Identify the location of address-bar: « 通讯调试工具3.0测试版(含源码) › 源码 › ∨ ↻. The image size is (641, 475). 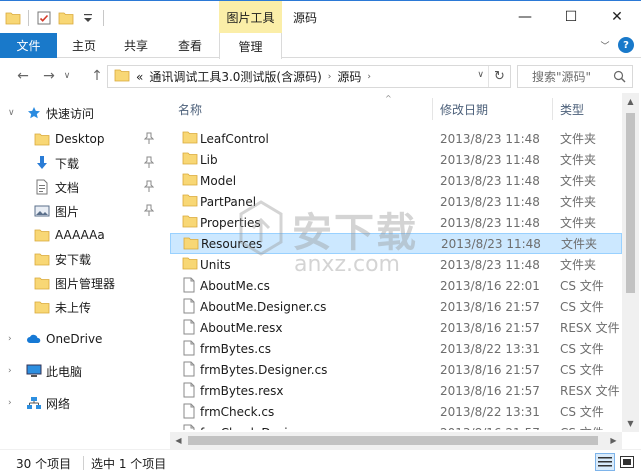
(309, 76).